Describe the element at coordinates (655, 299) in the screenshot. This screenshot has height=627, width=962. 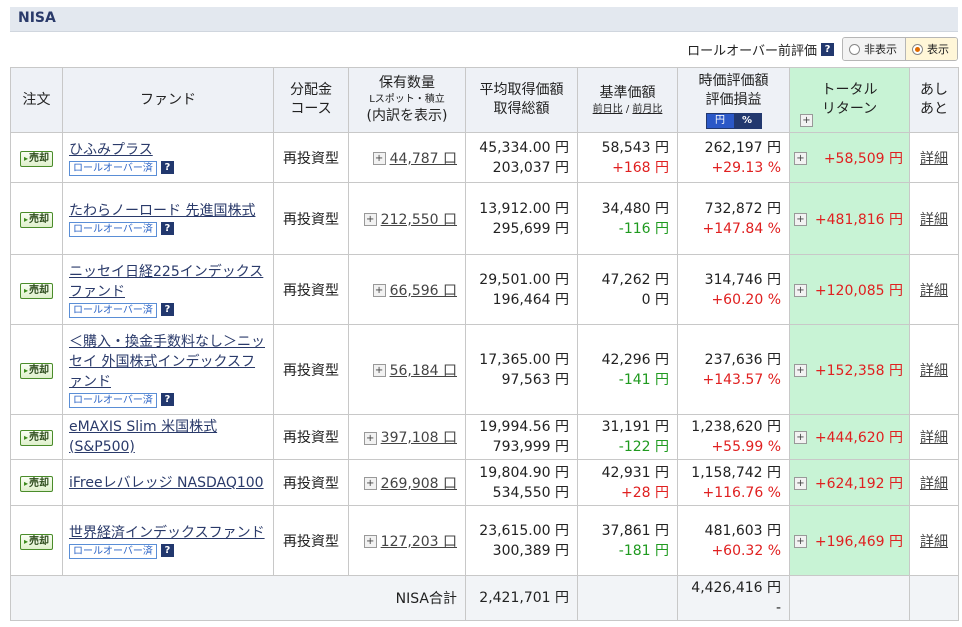
I see `base-change: 0 円` at that location.